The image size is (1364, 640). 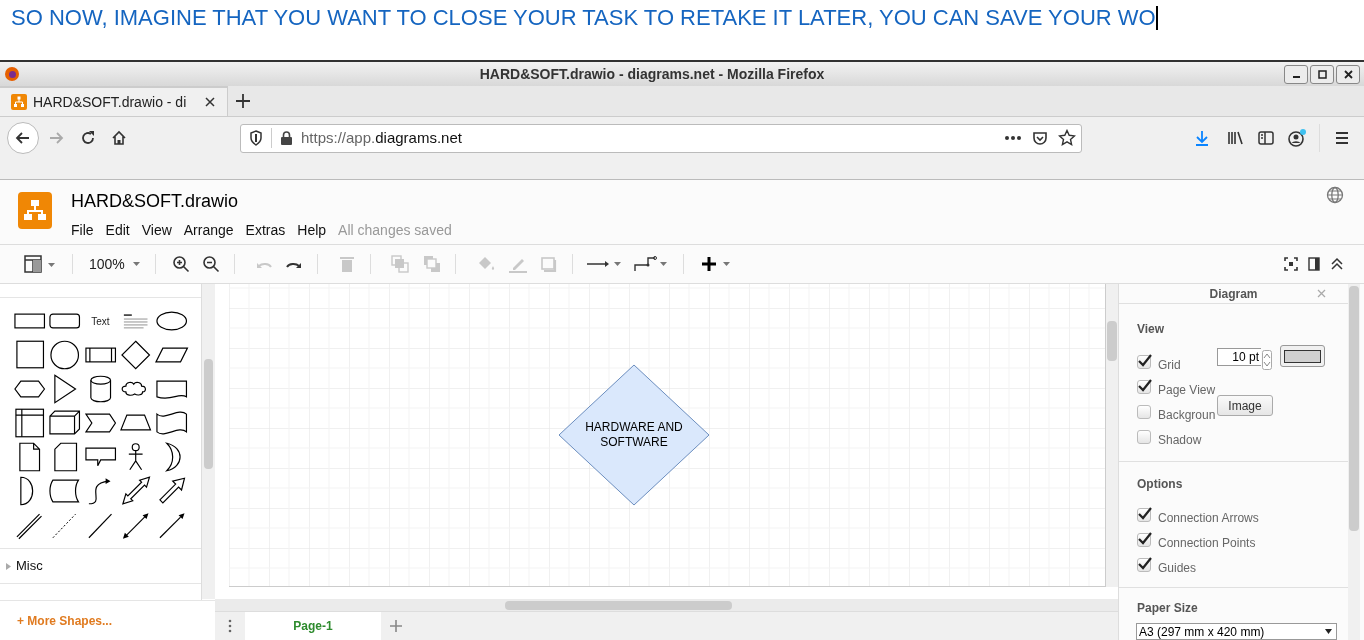 What do you see at coordinates (1151, 329) in the screenshot?
I see `section-heading: View` at bounding box center [1151, 329].